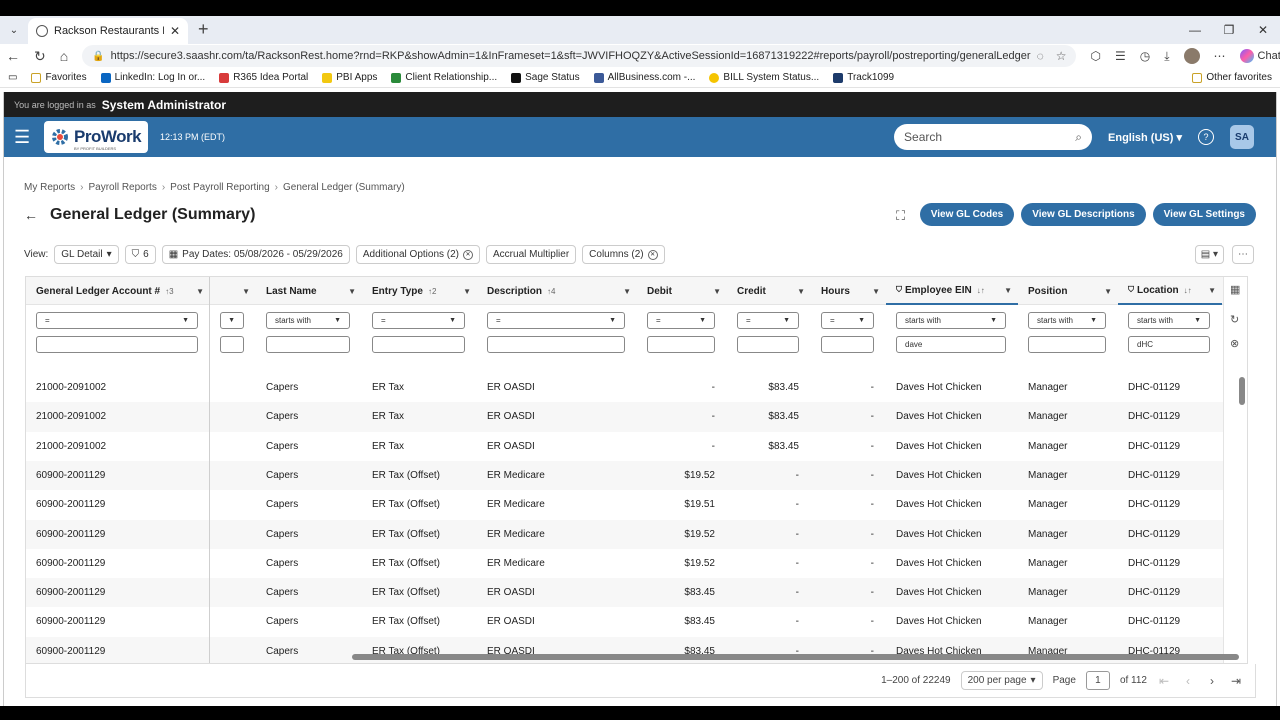  Describe the element at coordinates (1232, 77) in the screenshot. I see `other-favorites: Other favorites` at that location.